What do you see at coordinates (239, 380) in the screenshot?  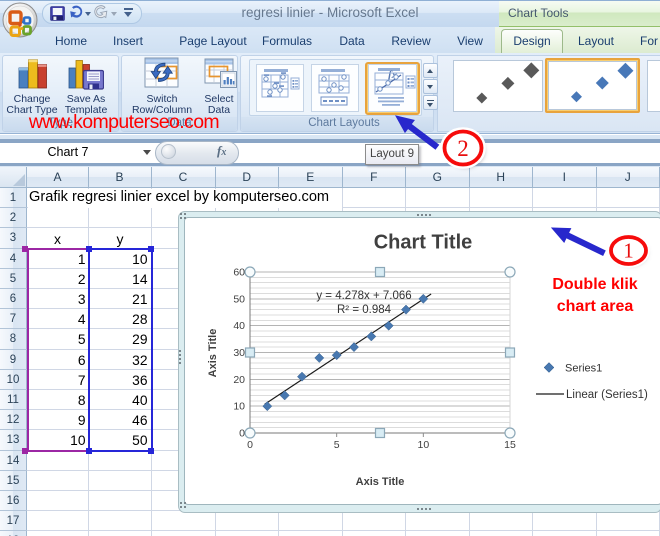 I see `svg-text: 20` at bounding box center [239, 380].